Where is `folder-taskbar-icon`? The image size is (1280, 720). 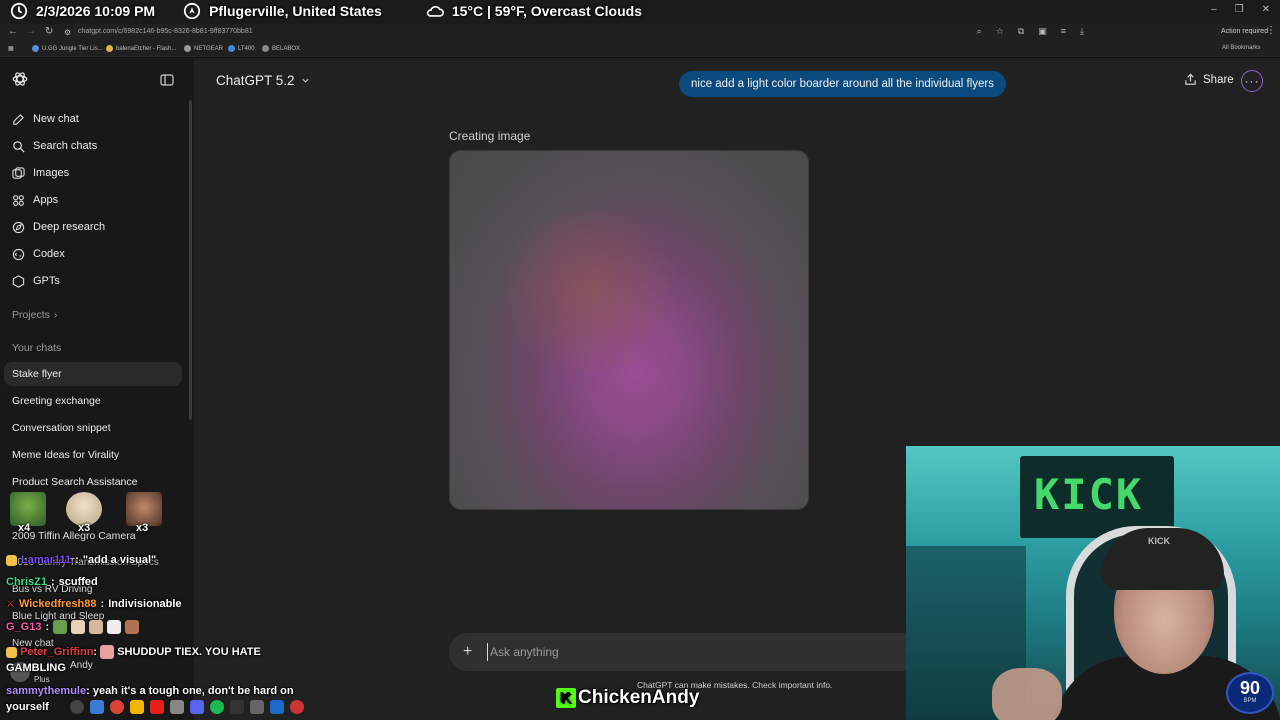 folder-taskbar-icon is located at coordinates (137, 707).